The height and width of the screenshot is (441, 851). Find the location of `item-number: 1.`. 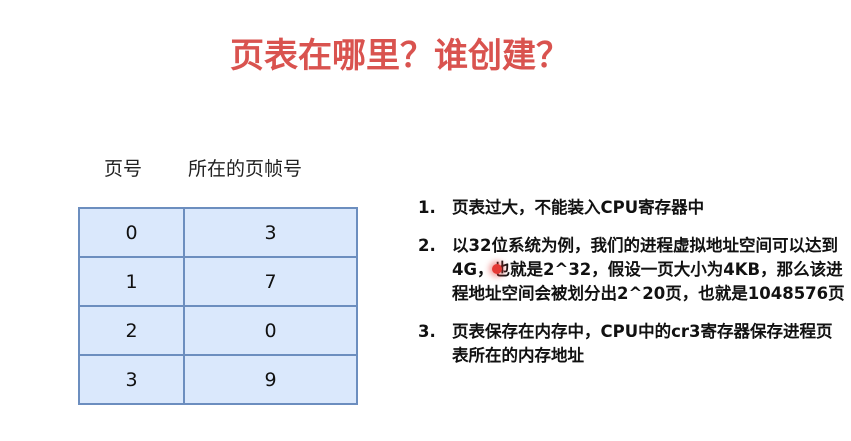

item-number: 1. is located at coordinates (427, 207).